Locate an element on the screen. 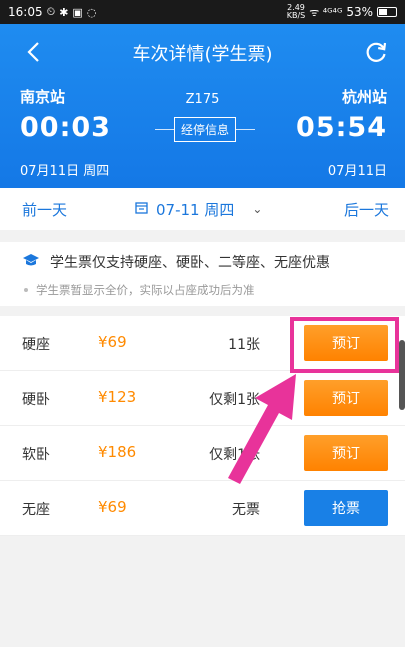  seat-price: ¥186 is located at coordinates (117, 452).